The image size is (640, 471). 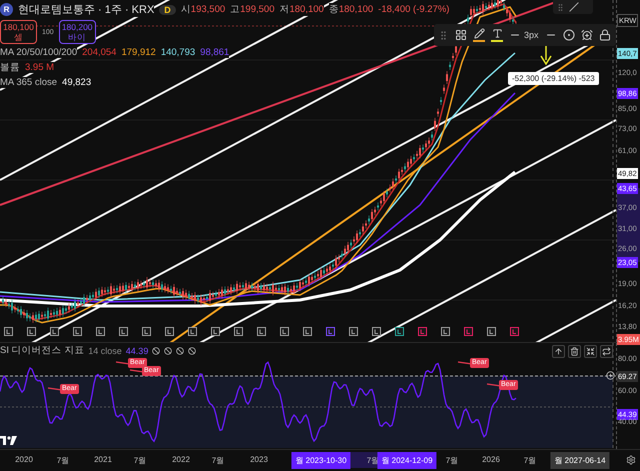 What do you see at coordinates (99, 52) in the screenshot?
I see `indicator-value: 204,054` at bounding box center [99, 52].